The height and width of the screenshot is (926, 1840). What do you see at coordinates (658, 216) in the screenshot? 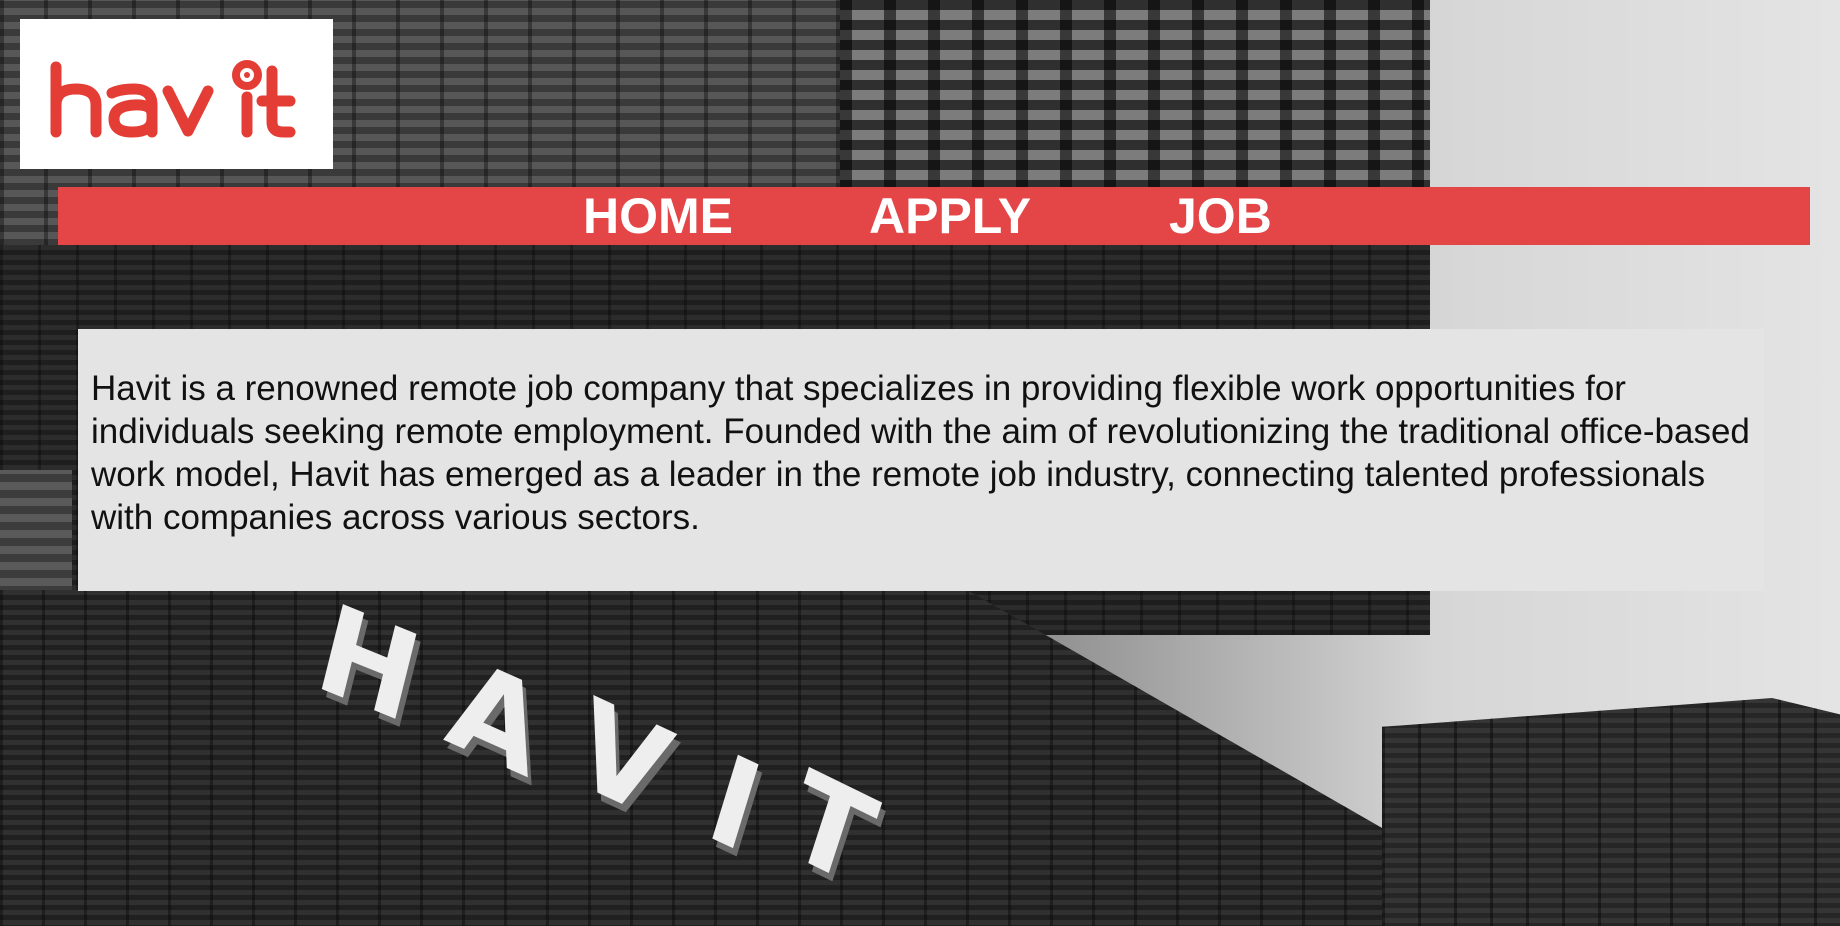
I see `nav-home-link: HOME` at bounding box center [658, 216].